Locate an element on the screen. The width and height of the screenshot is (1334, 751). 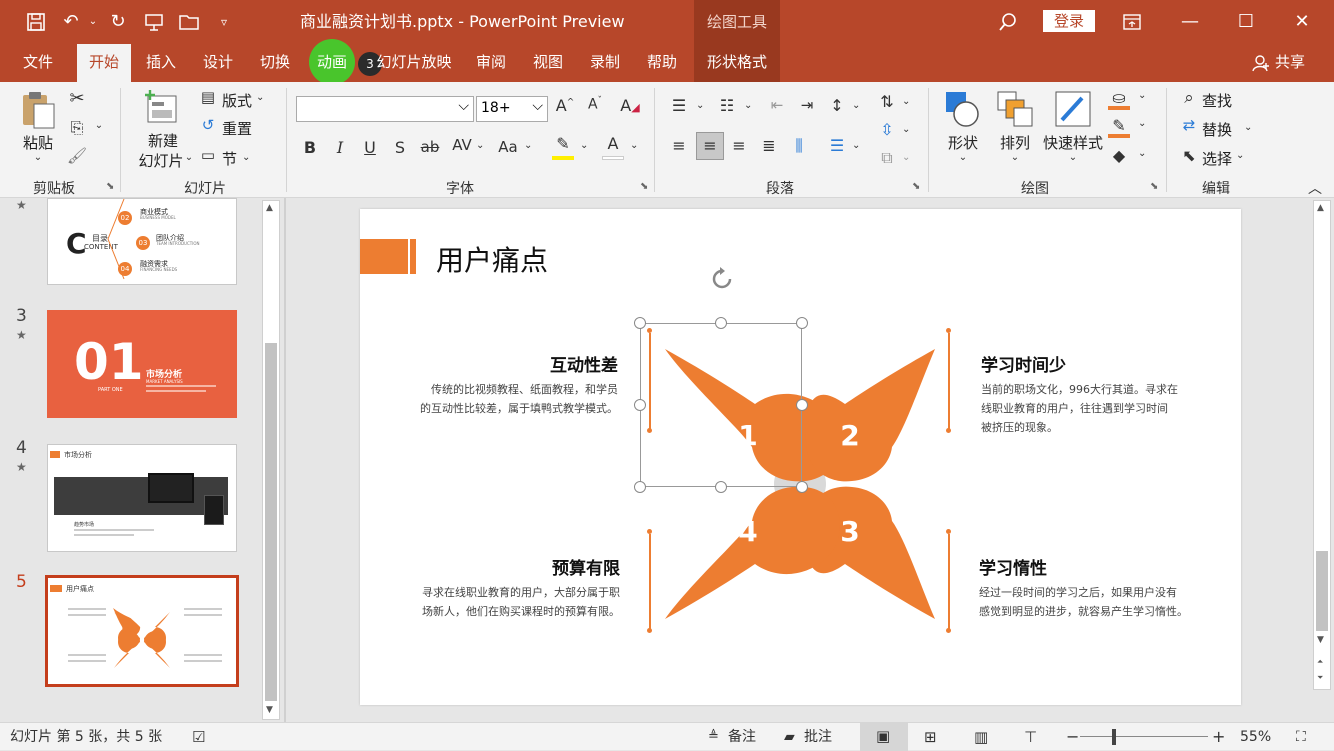
align-text-icon: ☰ is located at coordinates (837, 145).